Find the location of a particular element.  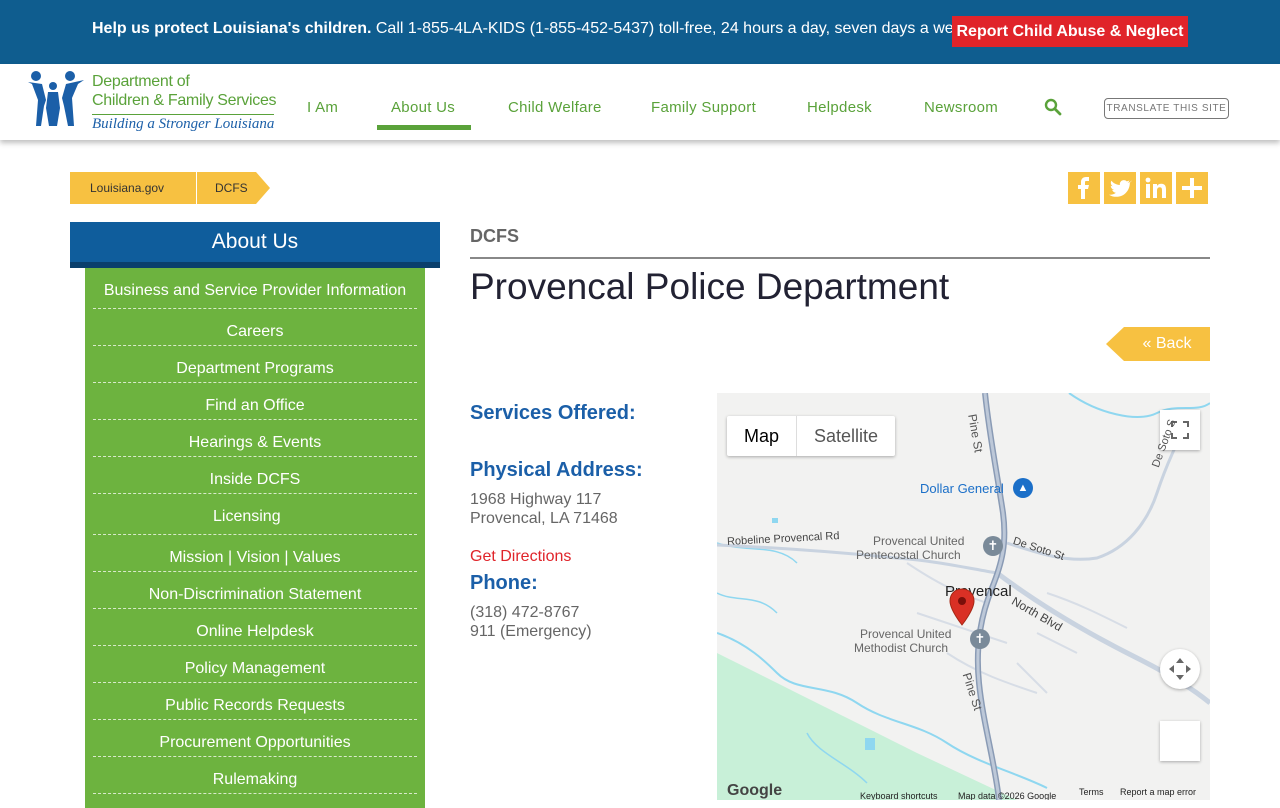

nav-newsroom: Newsroom is located at coordinates (961, 107).